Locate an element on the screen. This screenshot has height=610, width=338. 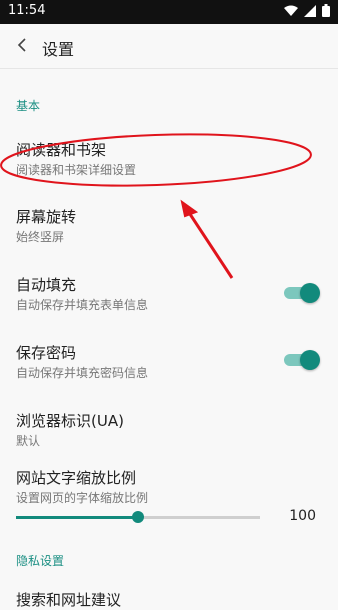
setting-text-zoom: 网站文字缩放比例 设置网页的字体缩放比例 is located at coordinates (169, 487).